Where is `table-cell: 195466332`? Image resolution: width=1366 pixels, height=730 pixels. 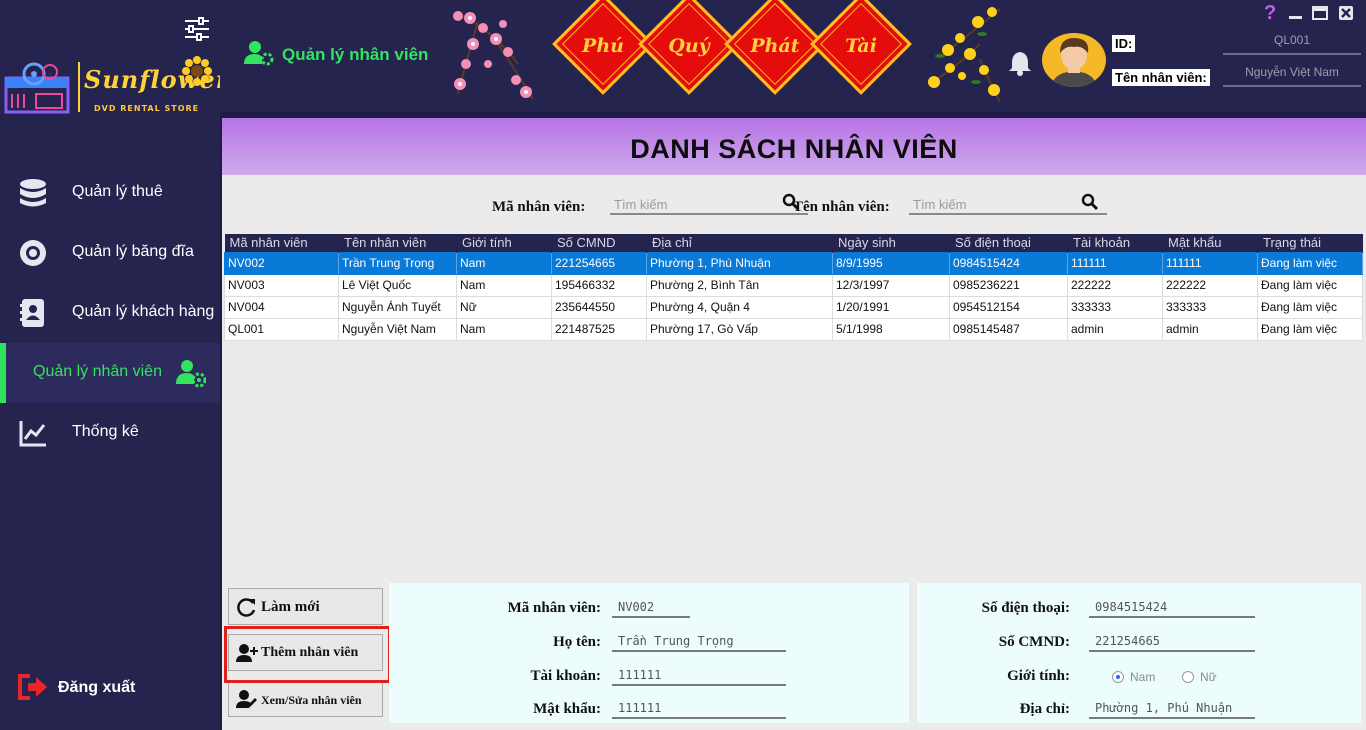 table-cell: 195466332 is located at coordinates (599, 285).